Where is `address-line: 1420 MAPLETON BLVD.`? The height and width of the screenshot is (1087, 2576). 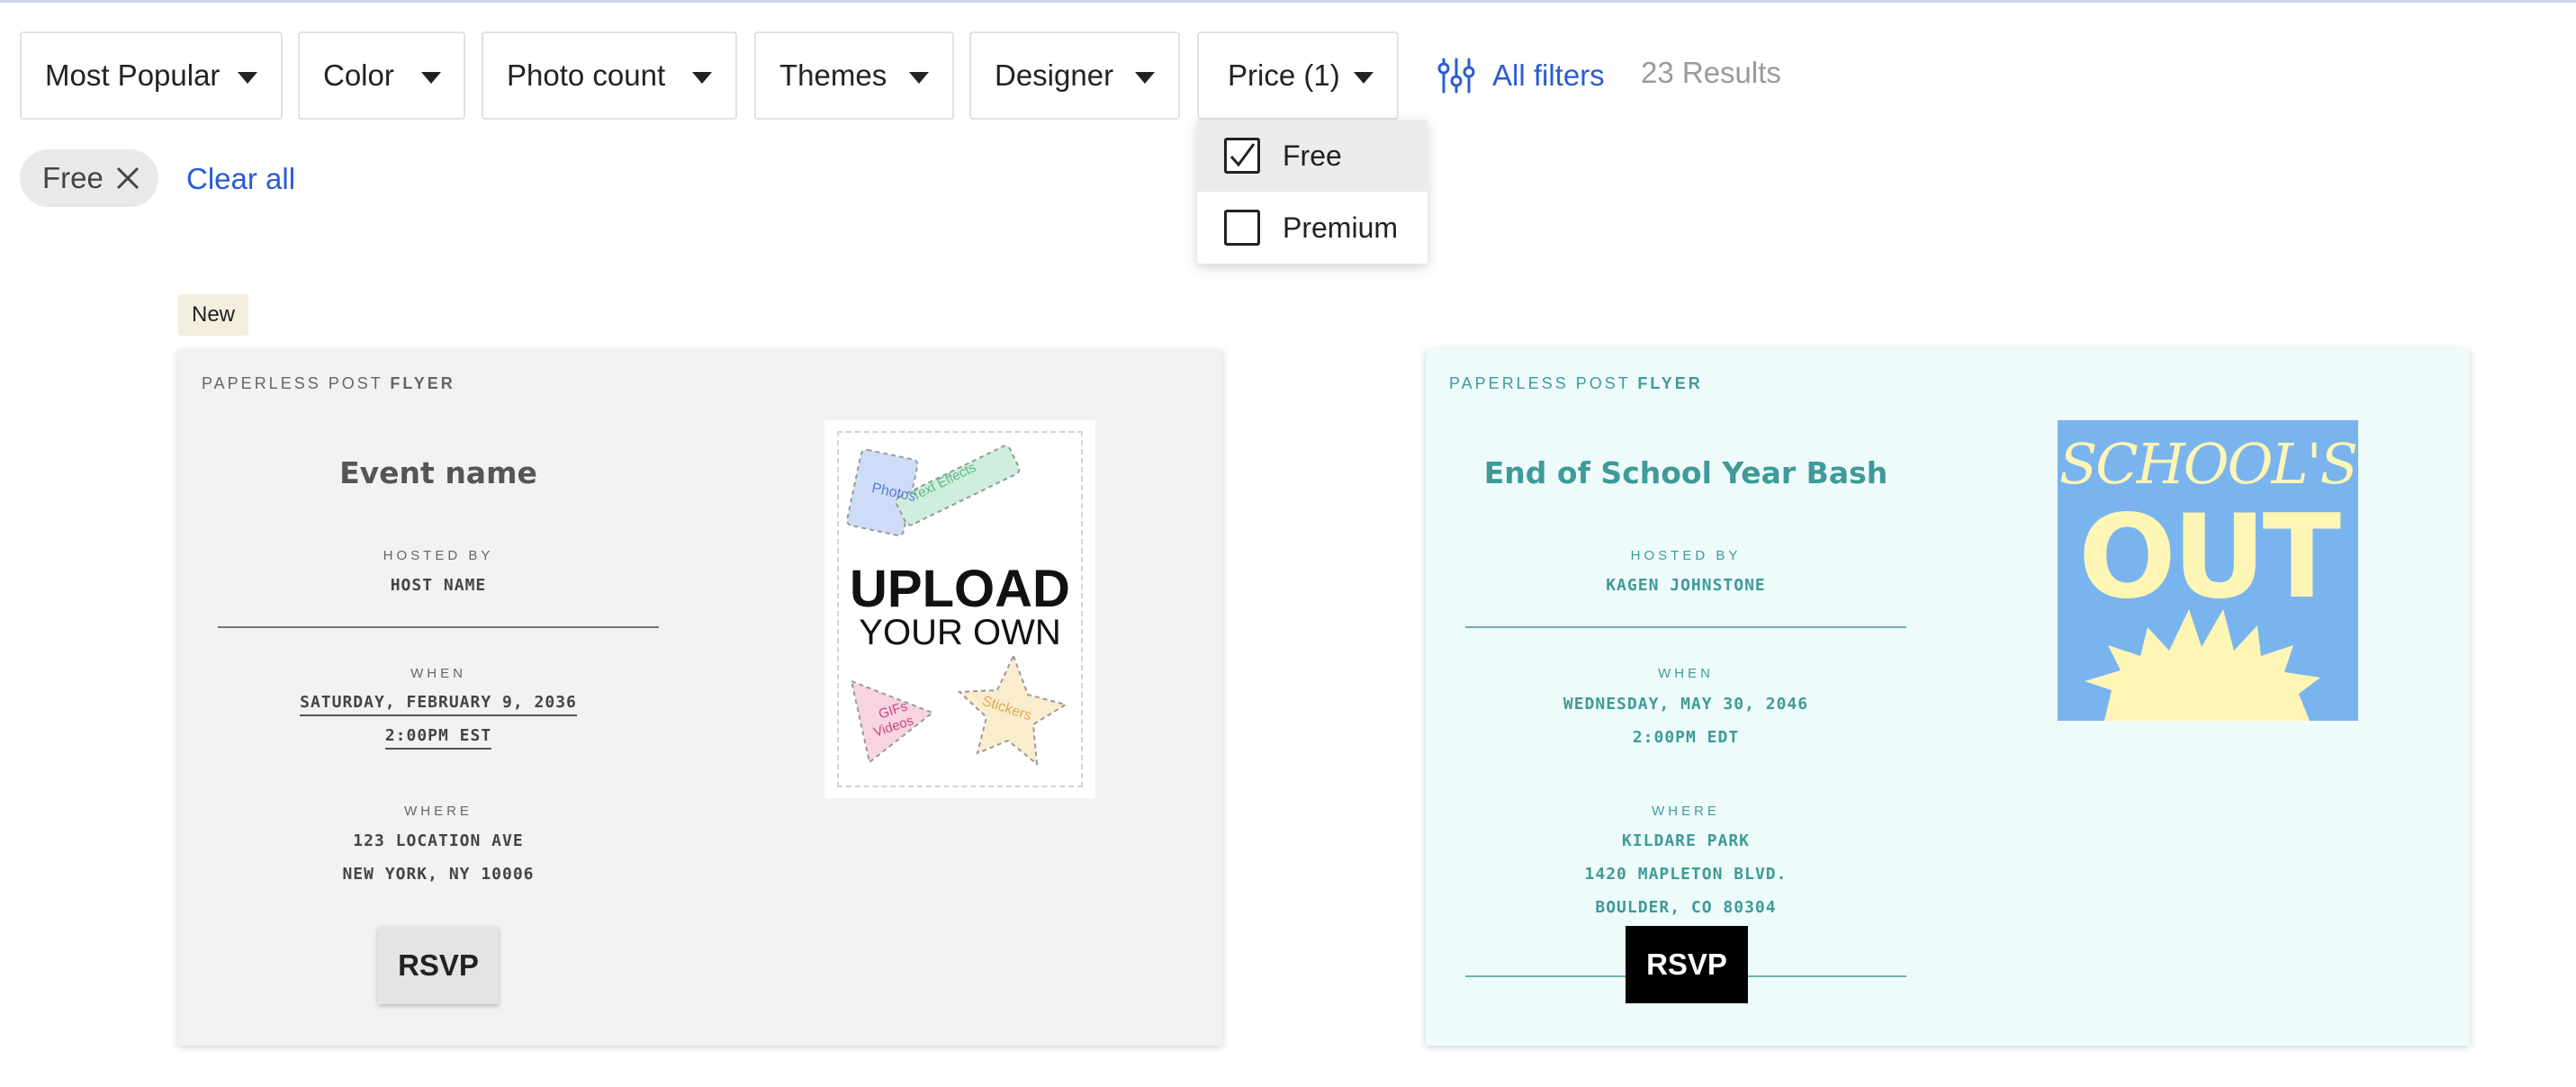 address-line: 1420 MAPLETON BLVD. is located at coordinates (1686, 874).